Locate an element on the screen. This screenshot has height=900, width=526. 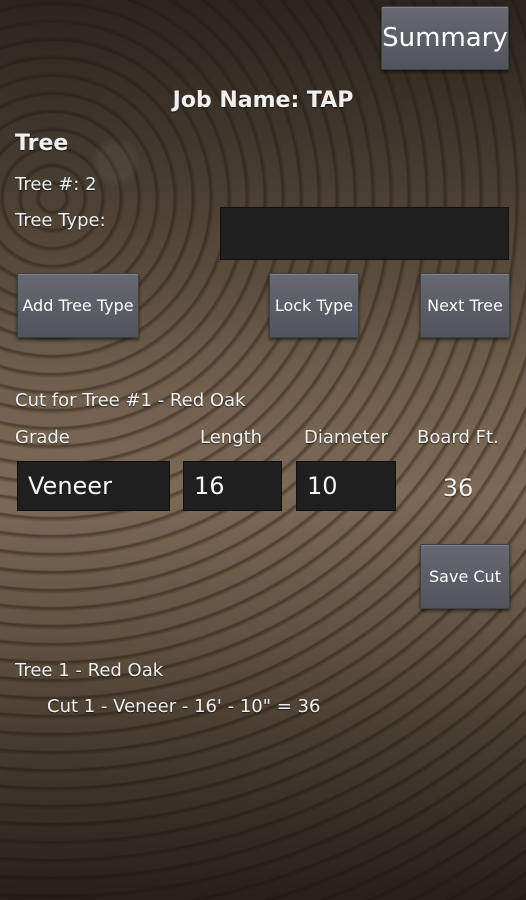
tree-number-label: Tree #: 2 is located at coordinates (56, 184).